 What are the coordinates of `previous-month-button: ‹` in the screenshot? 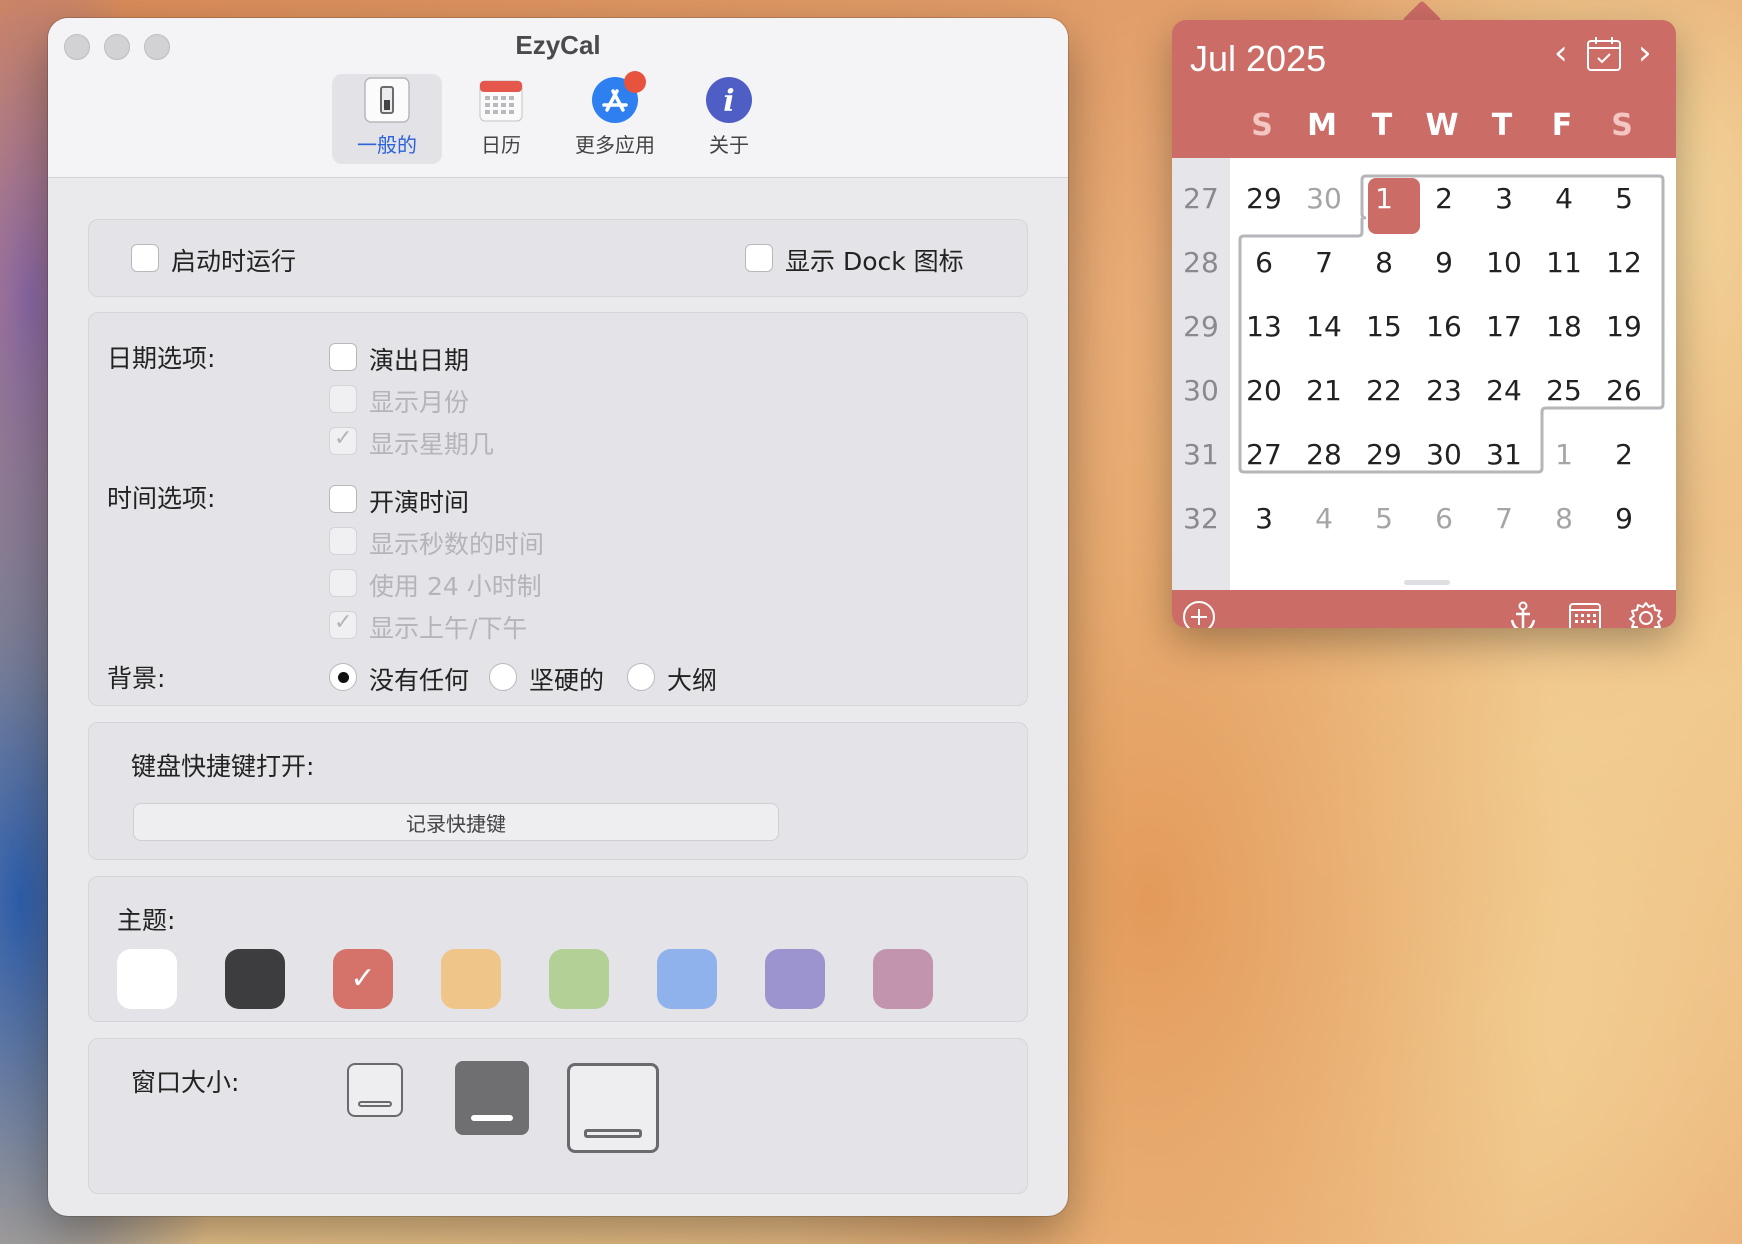 It's located at (1561, 53).